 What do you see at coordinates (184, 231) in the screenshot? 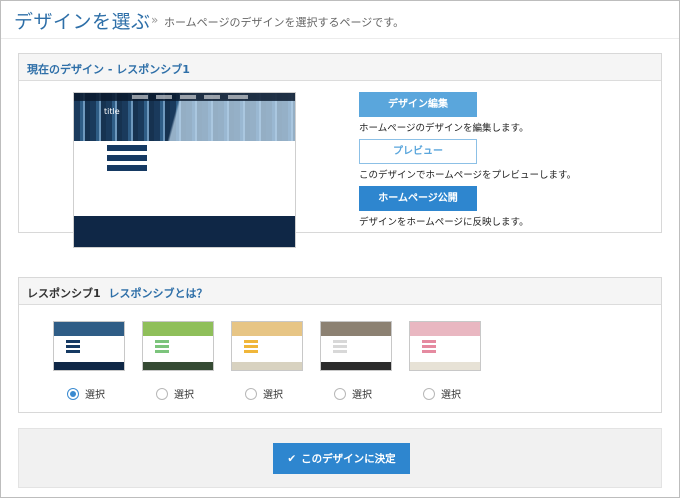
I see `preview-footer` at bounding box center [184, 231].